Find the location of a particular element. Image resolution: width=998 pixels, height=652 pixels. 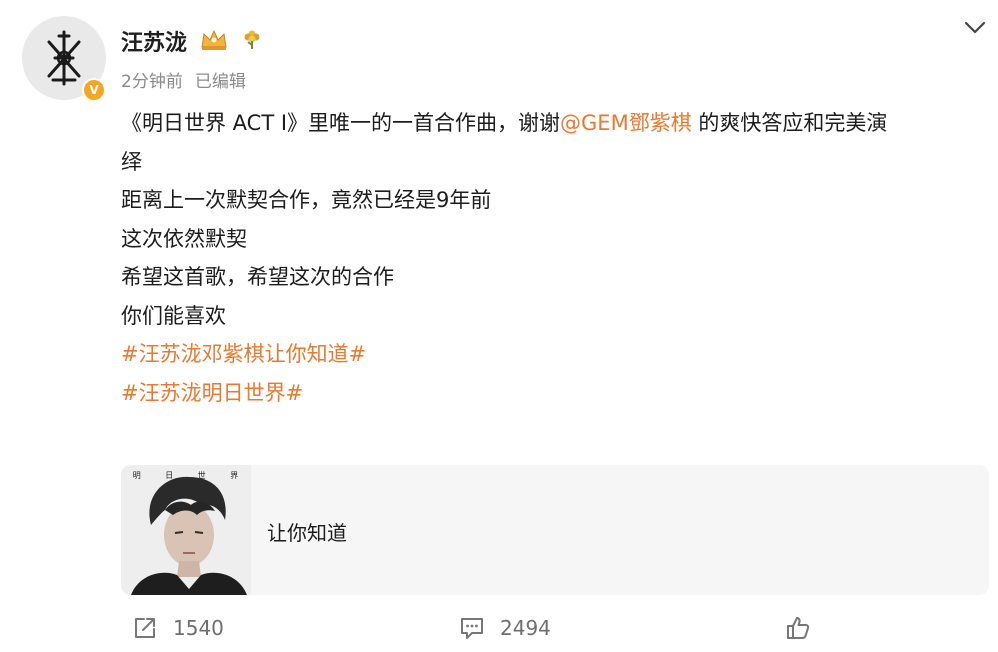

crown-badge-icon is located at coordinates (214, 39).